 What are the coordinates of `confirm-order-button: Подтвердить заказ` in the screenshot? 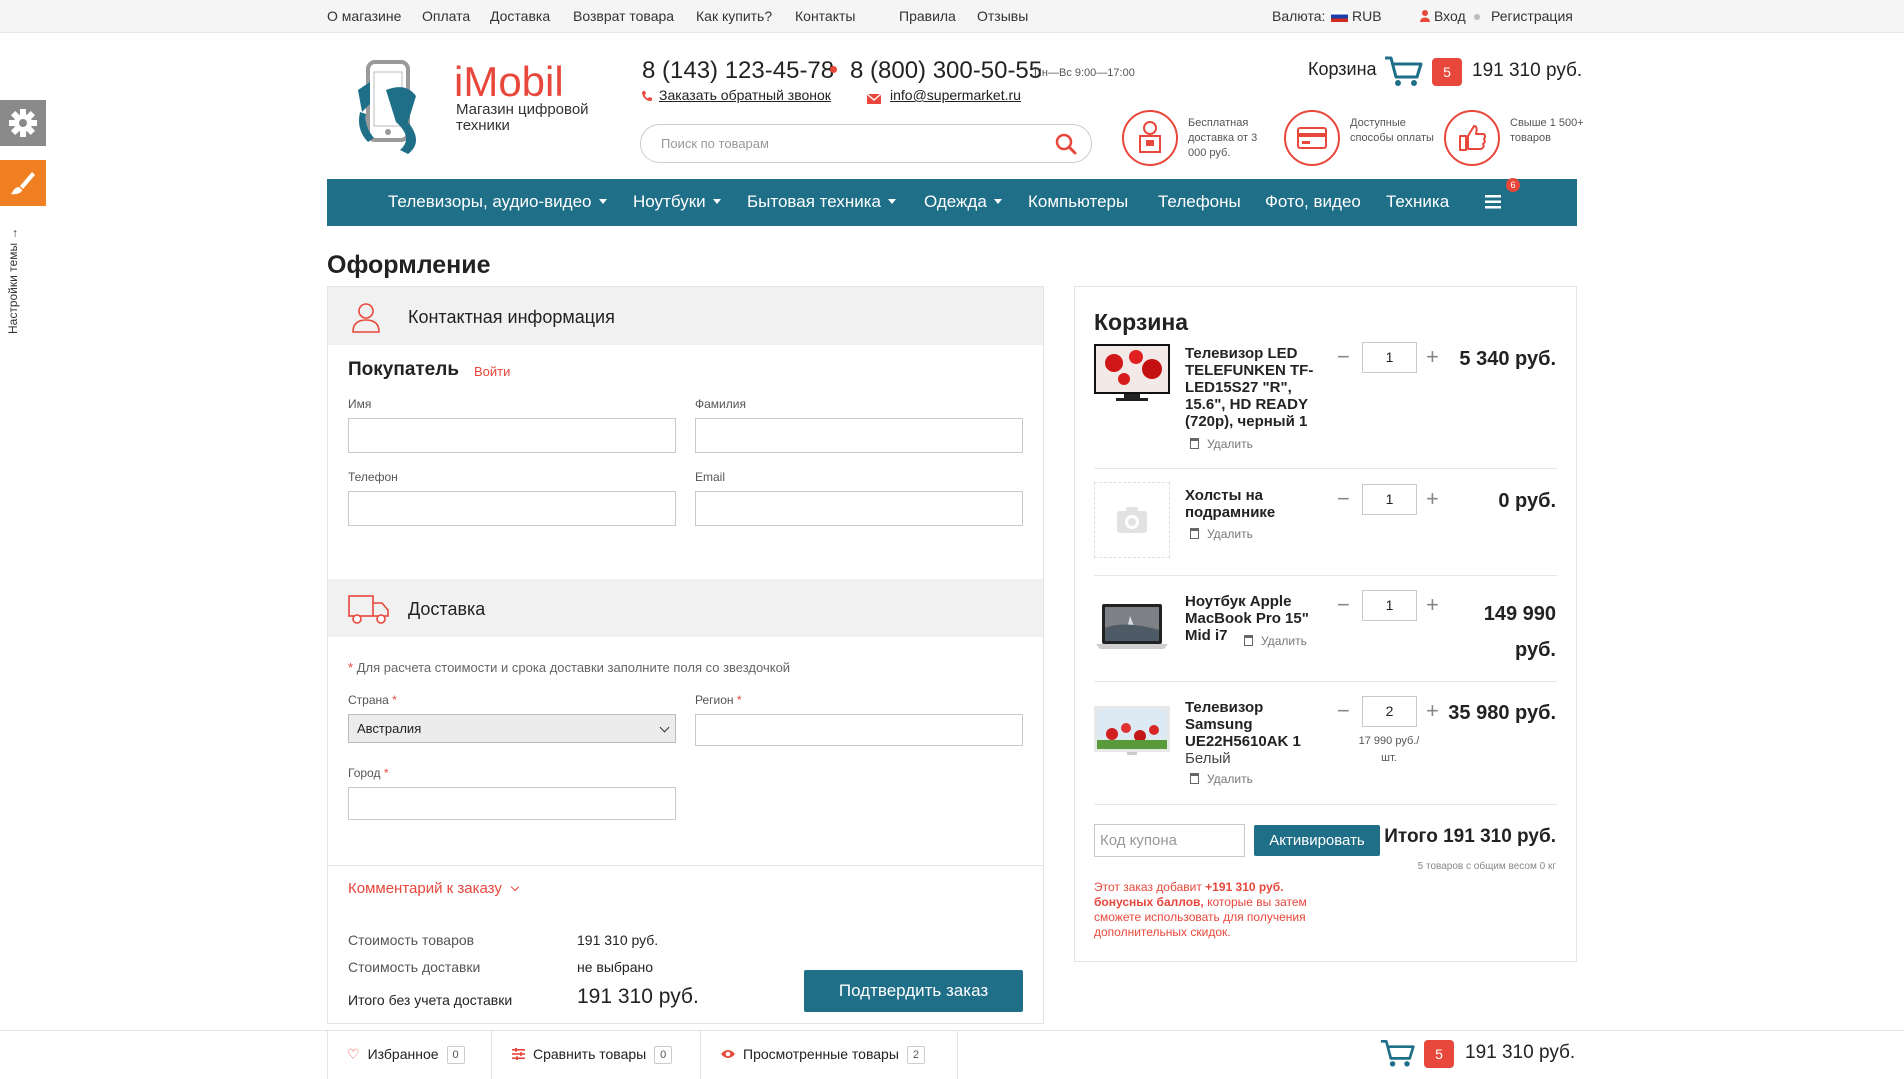 It's located at (913, 991).